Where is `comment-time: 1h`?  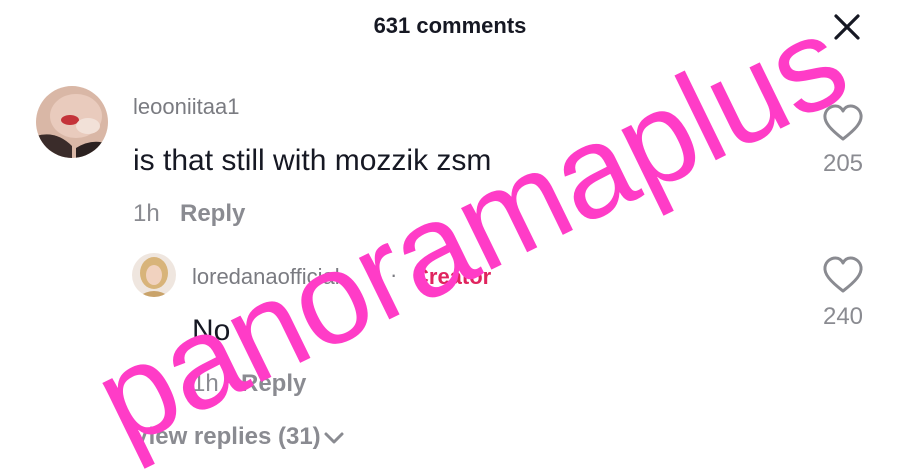
comment-time: 1h is located at coordinates (146, 213).